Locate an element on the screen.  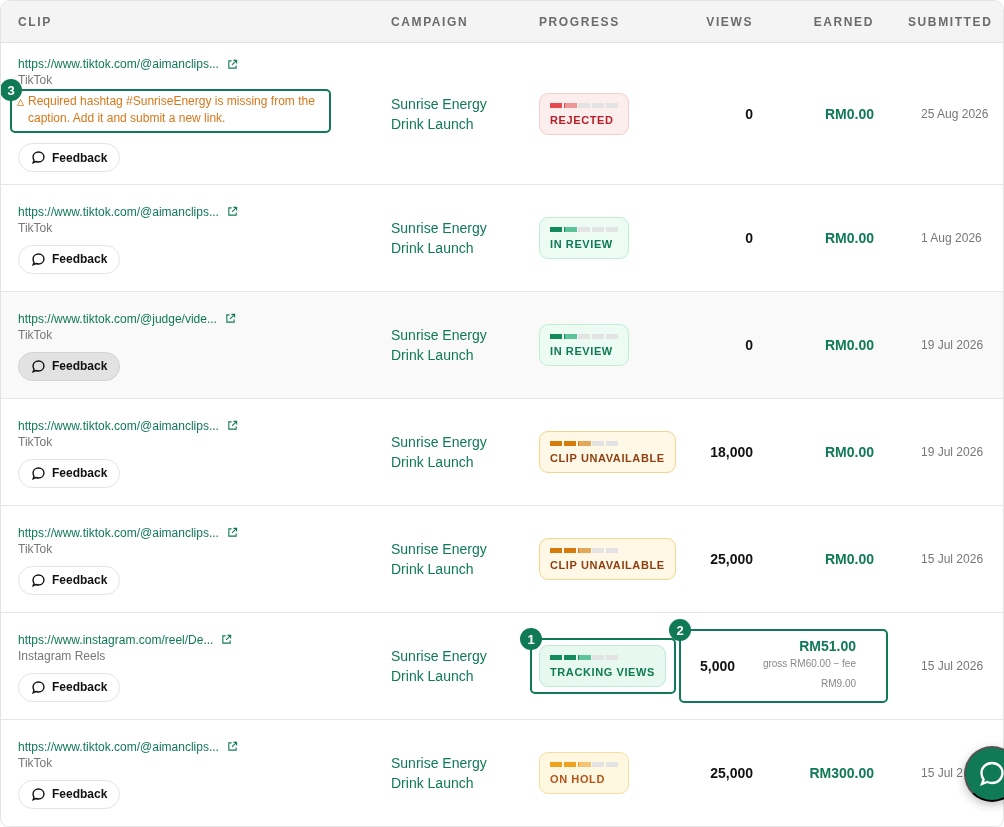
earned-amount: RM300.00 is located at coordinates (841, 773).